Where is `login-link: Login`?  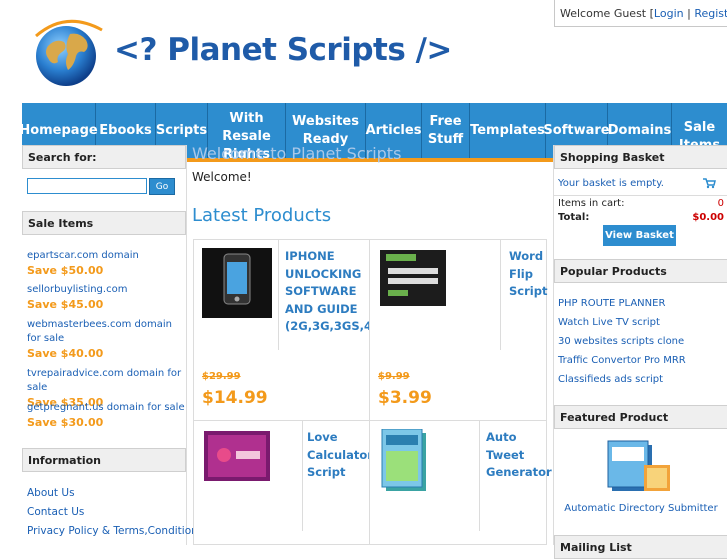
login-link: Login is located at coordinates (669, 13).